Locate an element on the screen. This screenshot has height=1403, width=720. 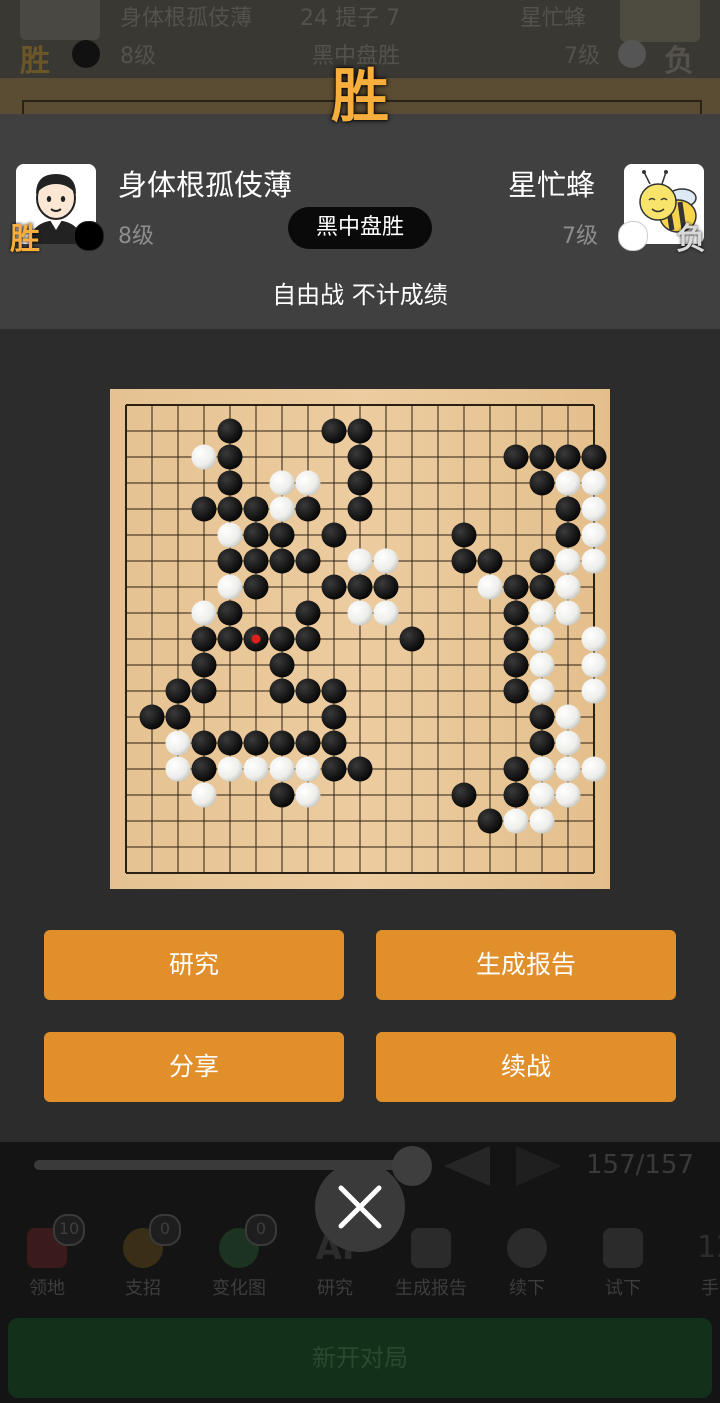
report-icon is located at coordinates (431, 1248).